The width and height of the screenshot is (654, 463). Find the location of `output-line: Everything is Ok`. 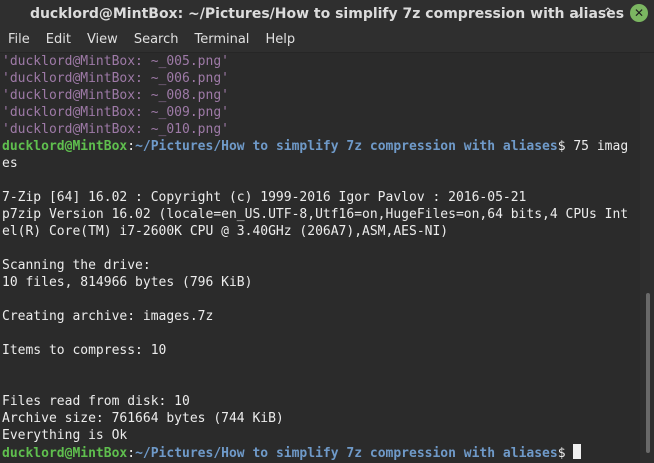

output-line: Everything is Ok is located at coordinates (65, 435).